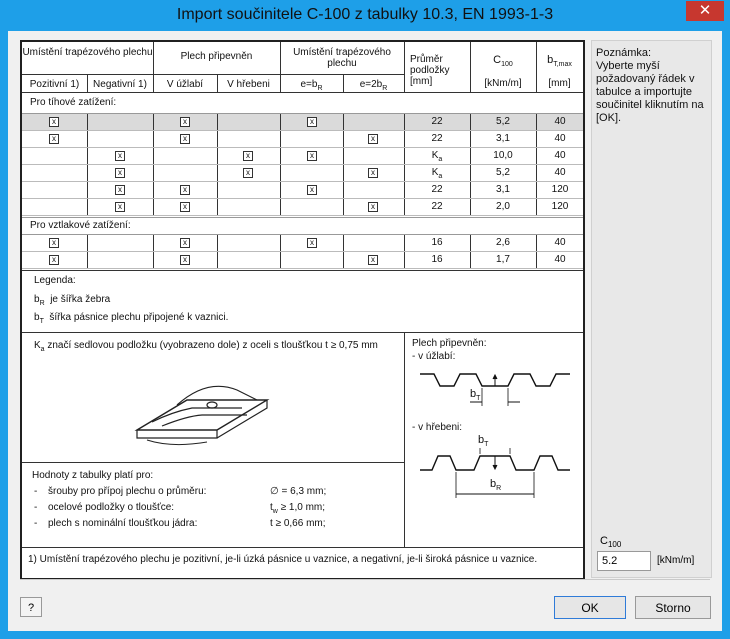  What do you see at coordinates (449, 343) in the screenshot?
I see `fastened-title: Plech připevněn:` at bounding box center [449, 343].